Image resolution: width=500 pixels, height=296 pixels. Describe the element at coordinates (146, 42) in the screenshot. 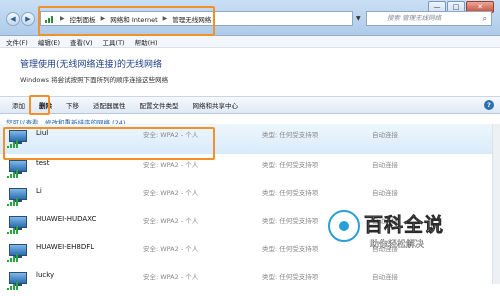

I see `menu-help: 帮助(H)` at that location.